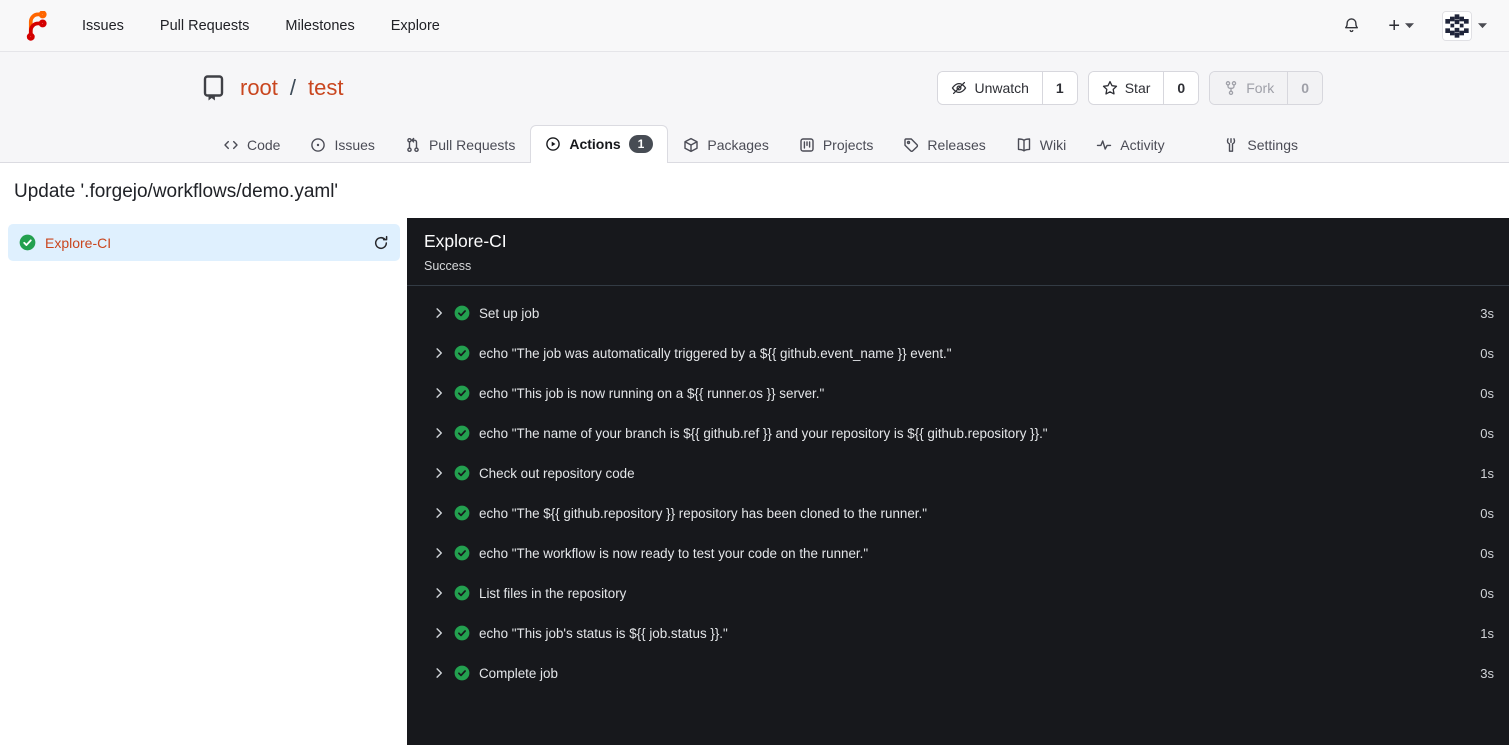 The height and width of the screenshot is (749, 1509). Describe the element at coordinates (1260, 145) in the screenshot. I see `tab-settings: Settings` at that location.